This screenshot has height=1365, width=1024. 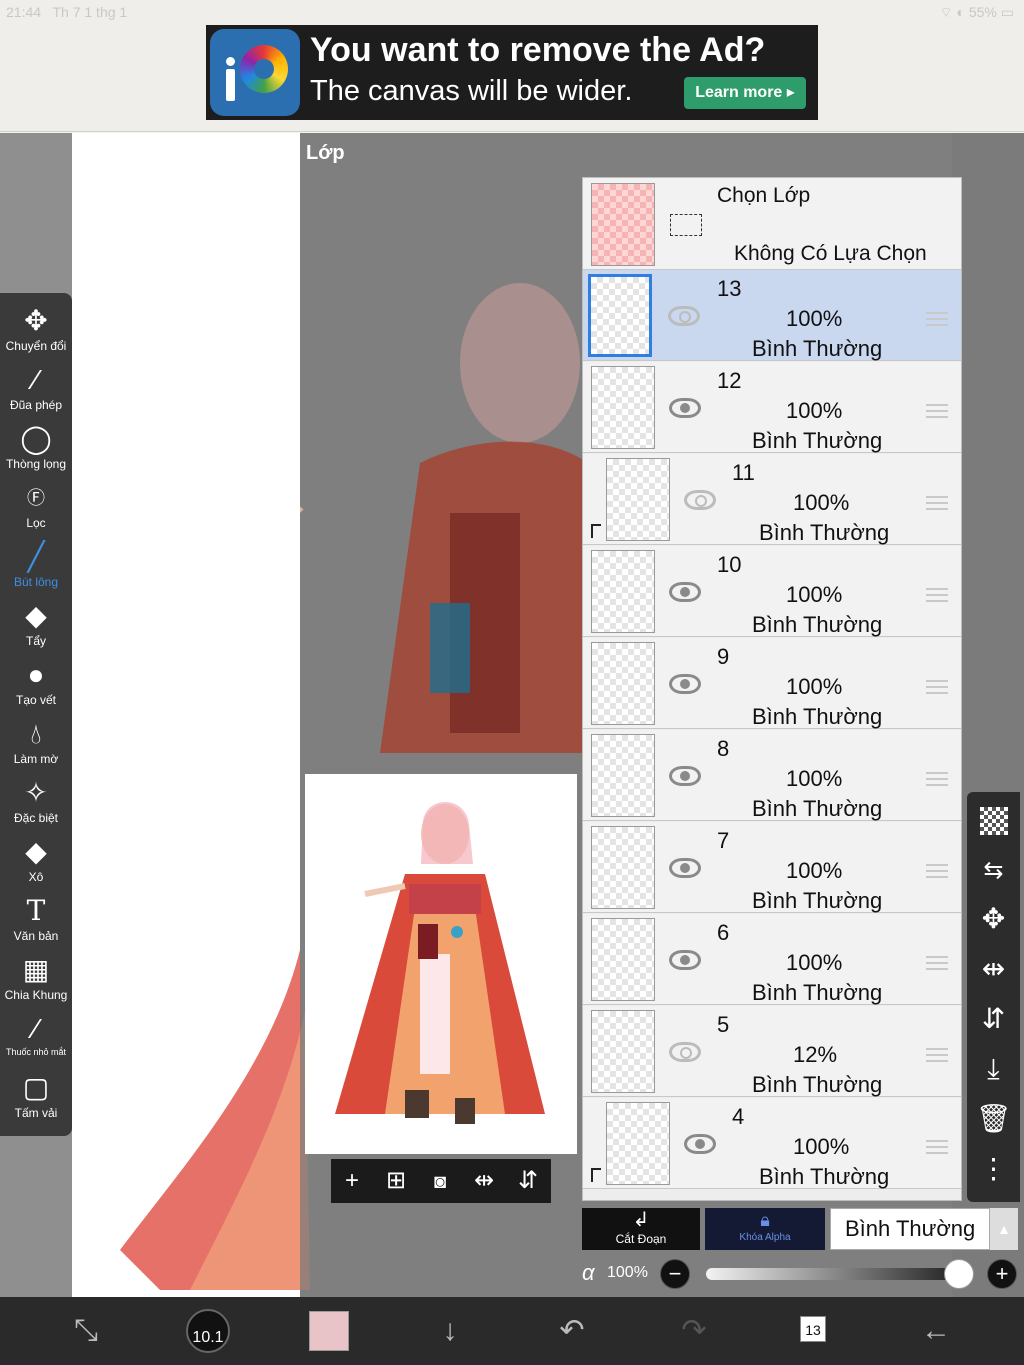 I want to click on tool-eraser: ◆ Tẩy, so click(x=36, y=627).